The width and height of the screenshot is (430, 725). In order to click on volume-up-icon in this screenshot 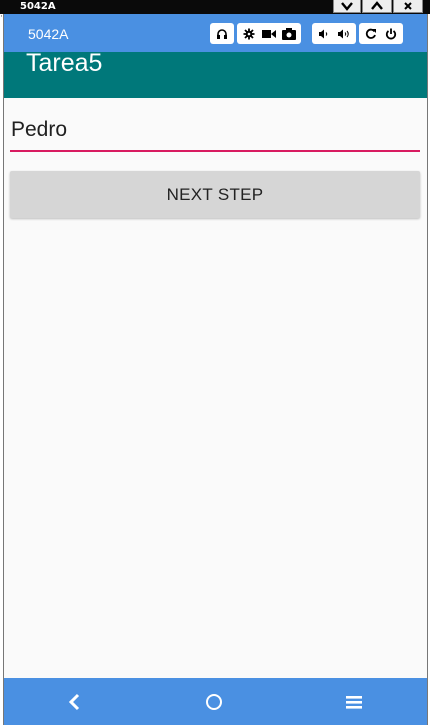, I will do `click(343, 33)`.